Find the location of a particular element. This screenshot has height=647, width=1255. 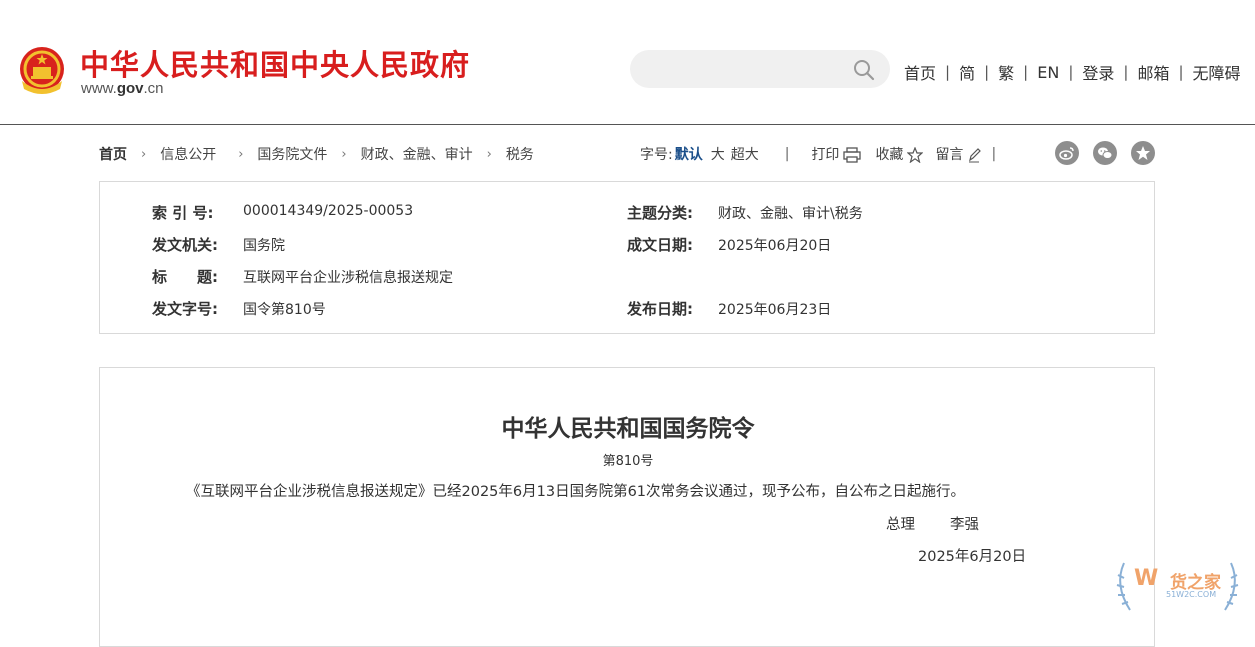

issuer-label: 发文机关: is located at coordinates (185, 245).